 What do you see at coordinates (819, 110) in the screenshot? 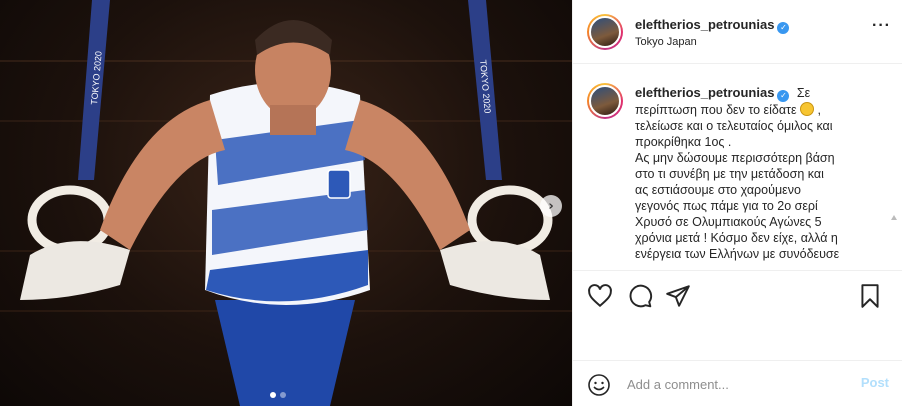
I see `caption-line: ,` at bounding box center [819, 110].